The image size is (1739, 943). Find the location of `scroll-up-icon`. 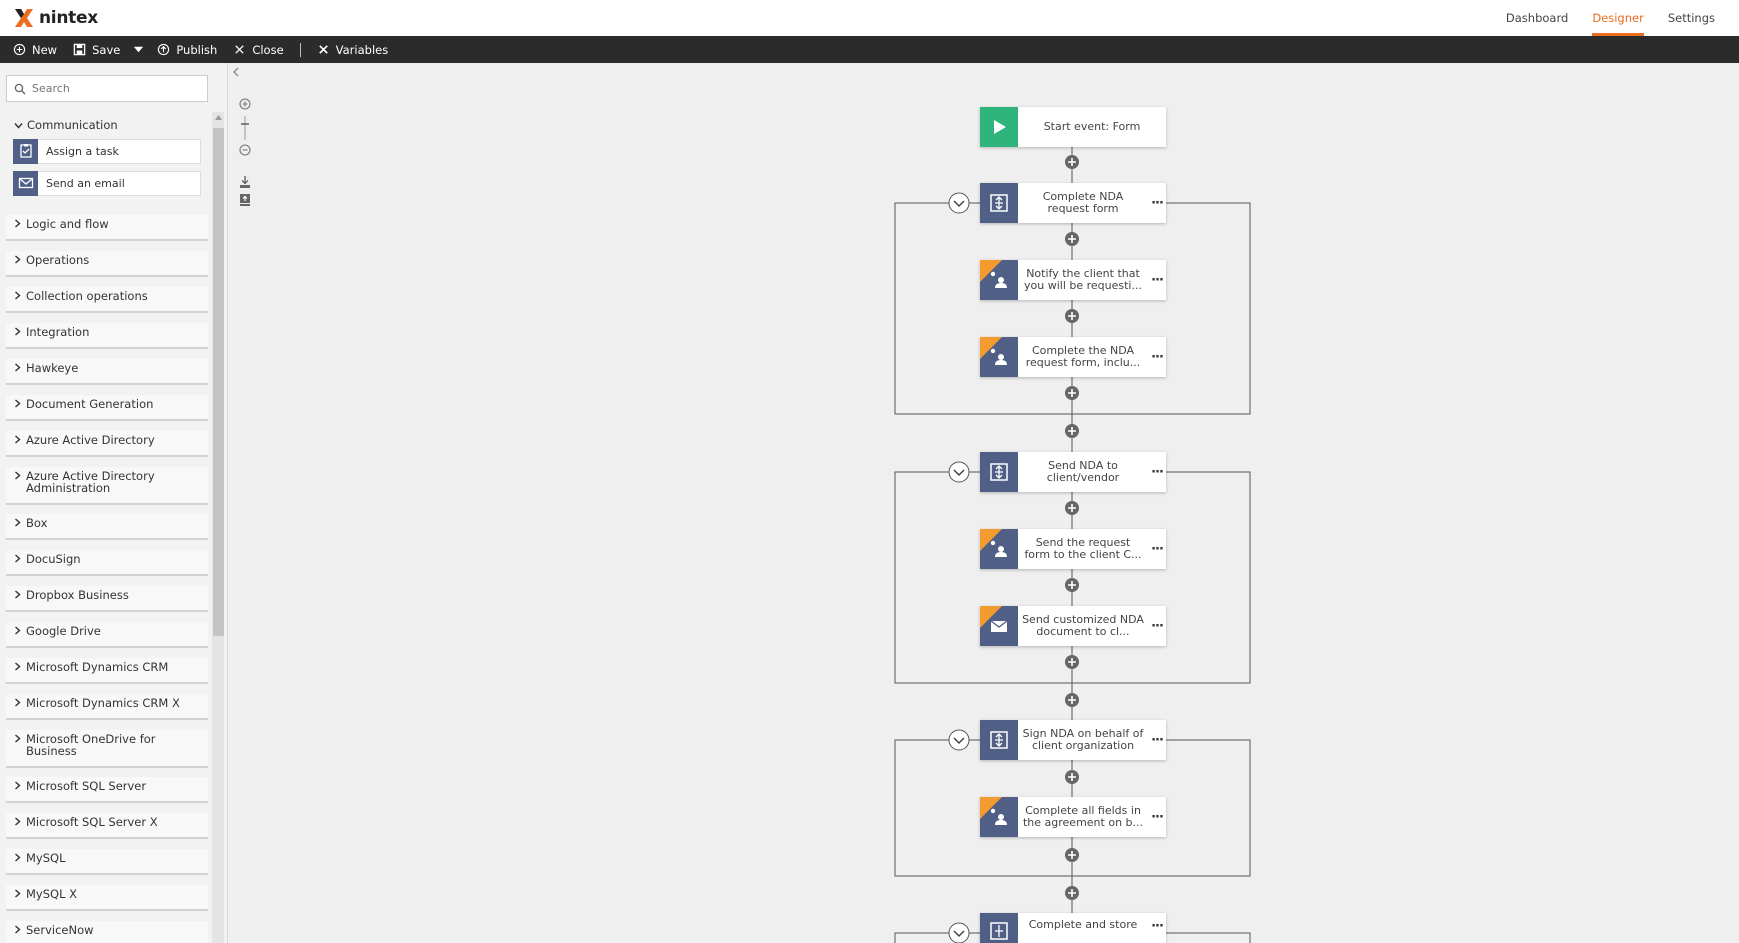

scroll-up-icon is located at coordinates (218, 117).